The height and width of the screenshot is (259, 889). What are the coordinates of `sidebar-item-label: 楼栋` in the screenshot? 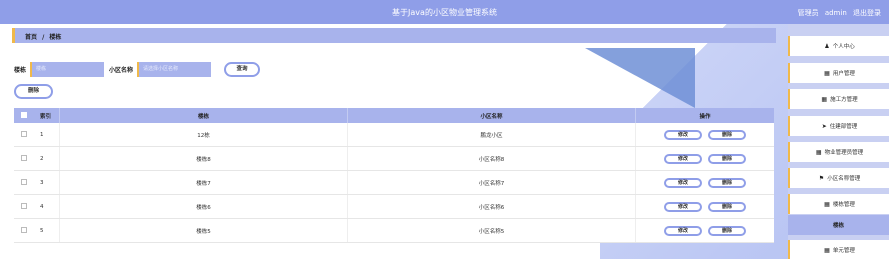 It's located at (838, 226).